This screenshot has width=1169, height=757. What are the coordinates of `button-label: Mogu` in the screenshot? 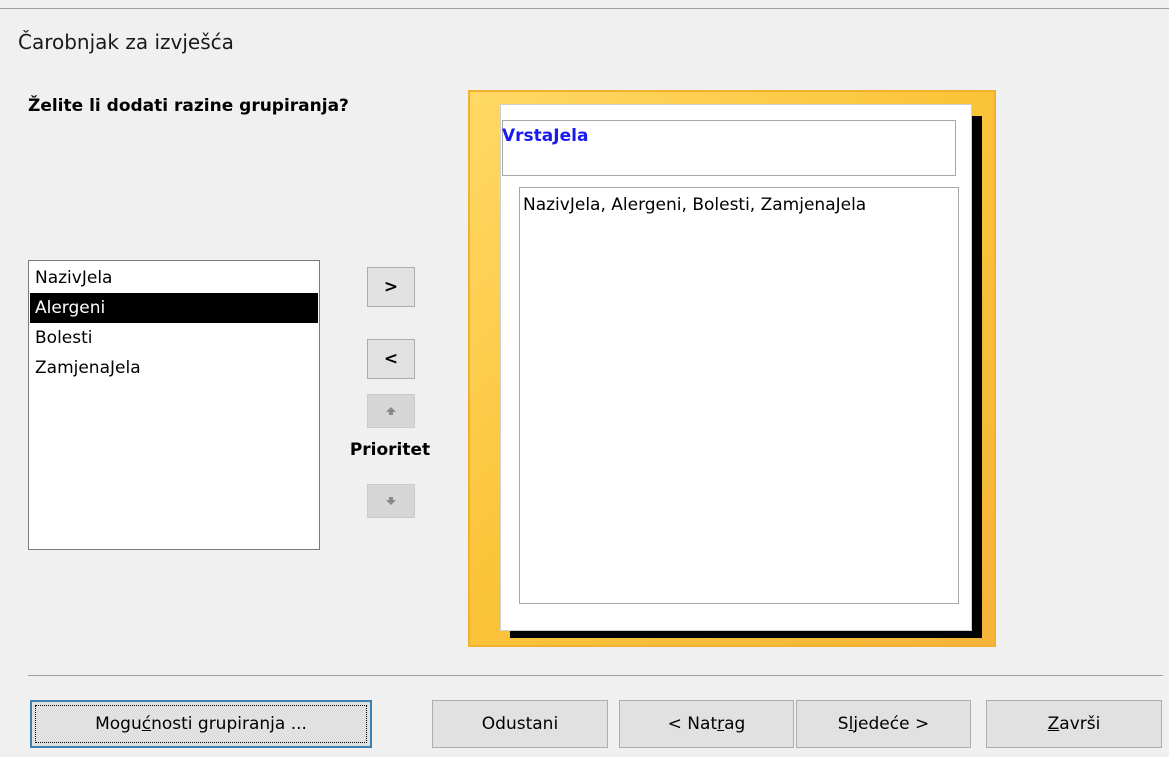 It's located at (118, 724).